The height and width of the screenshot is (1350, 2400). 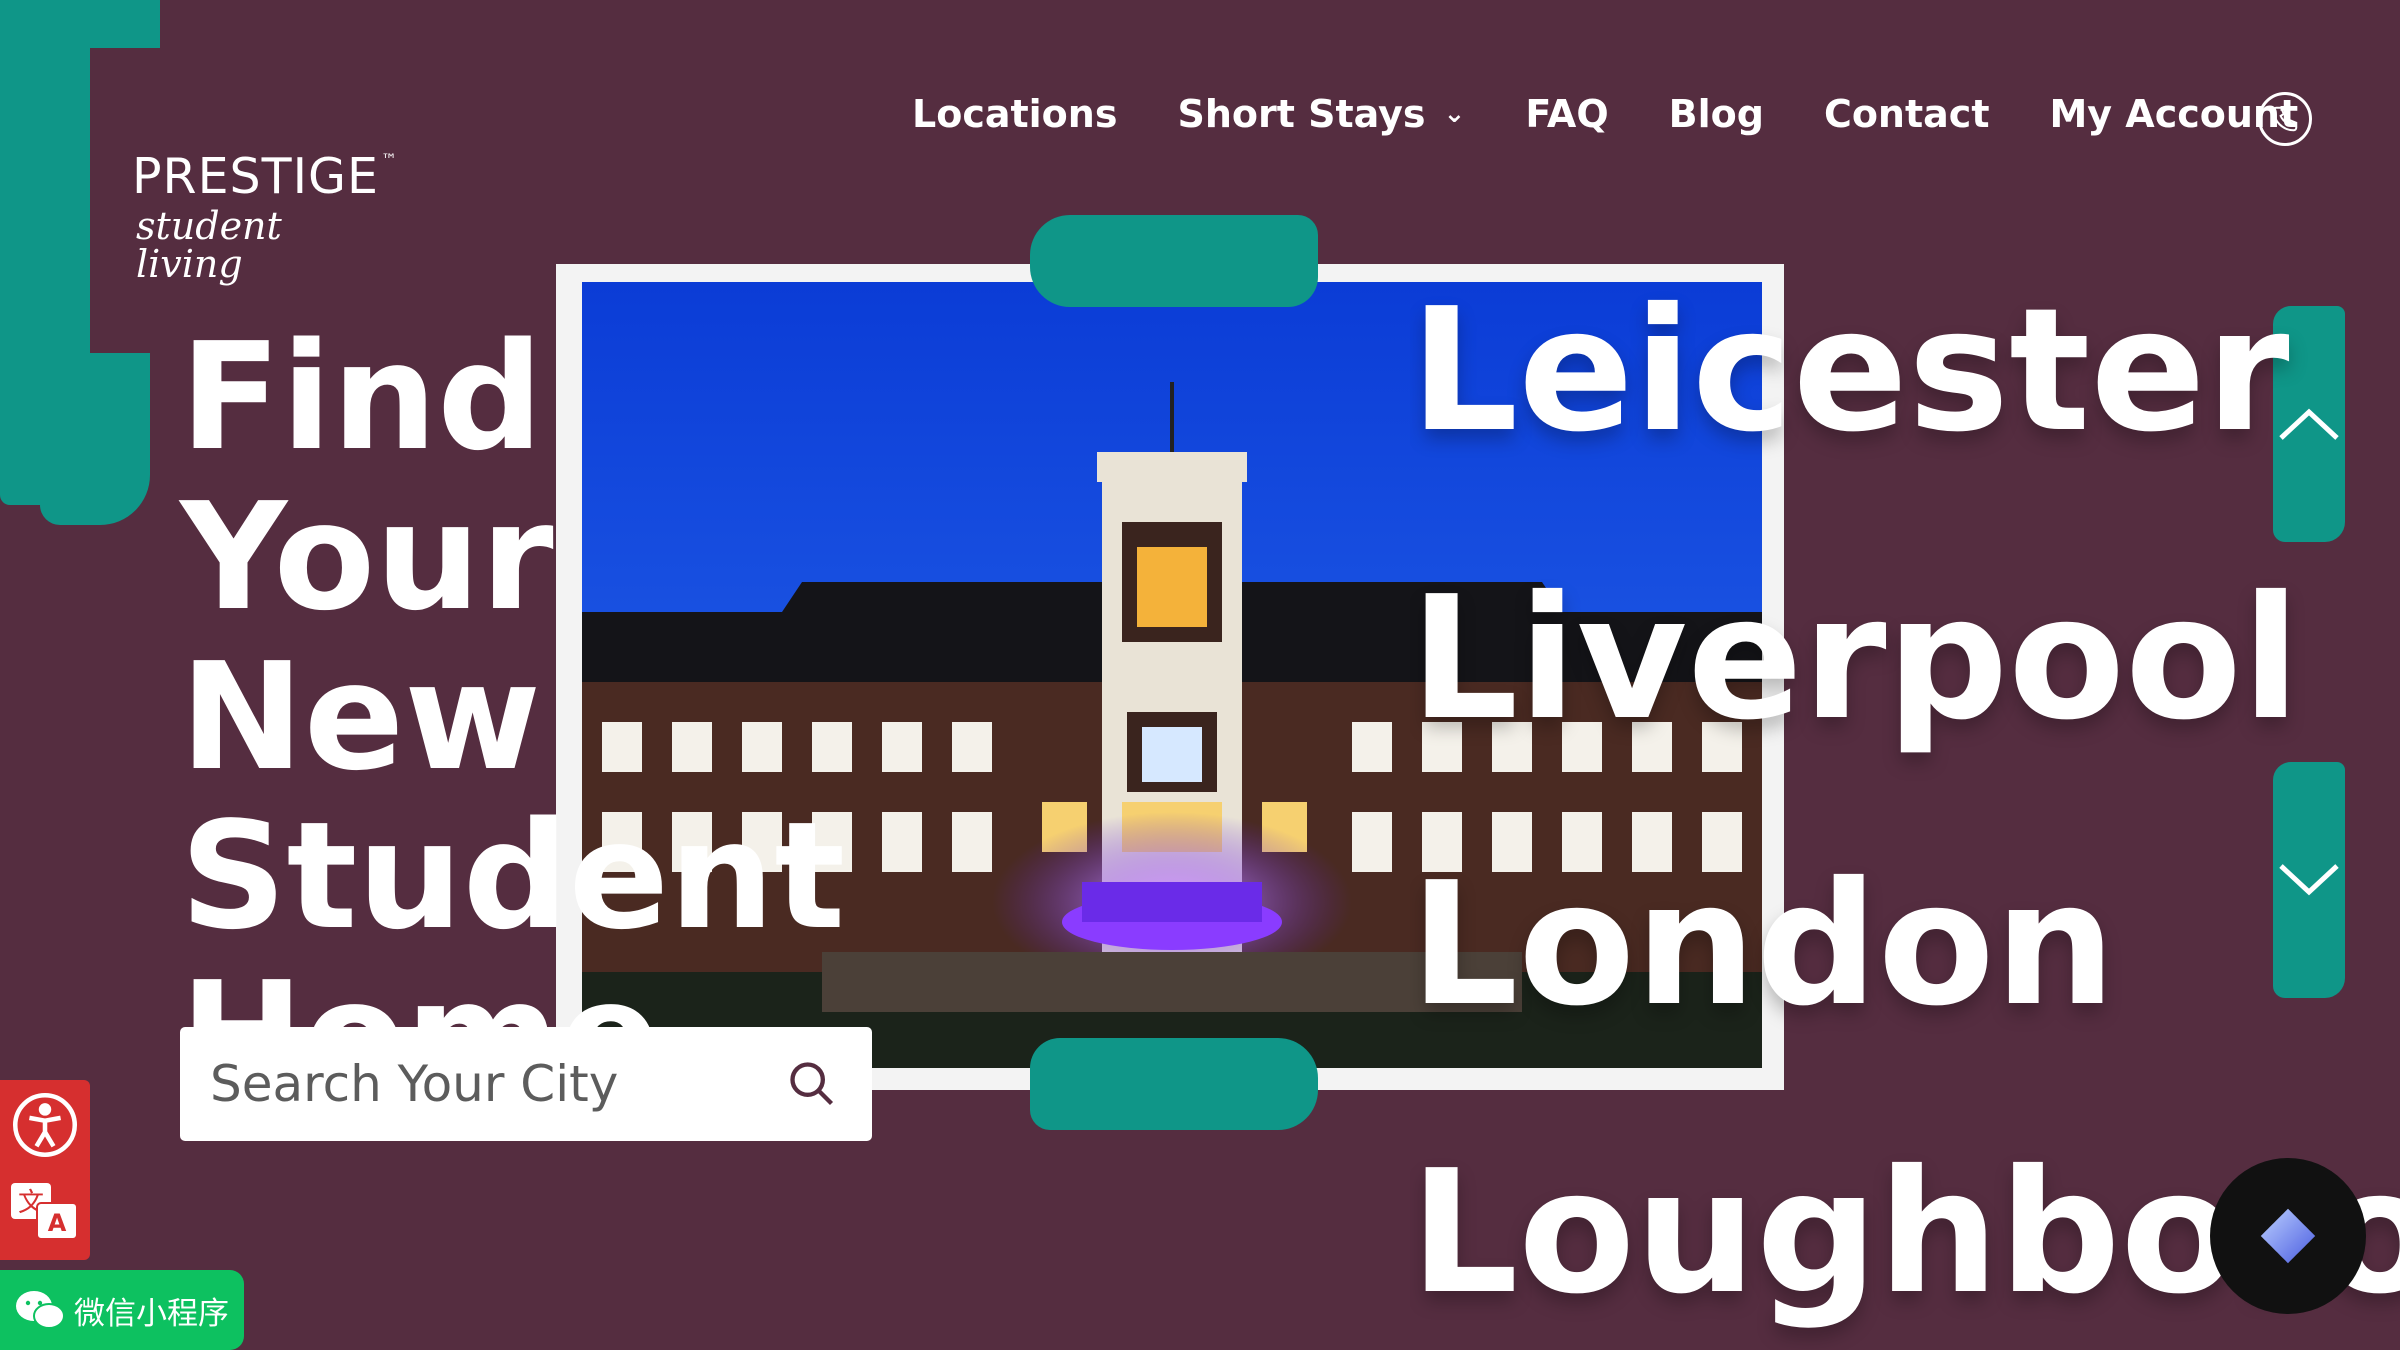 What do you see at coordinates (1850, 371) in the screenshot?
I see `city-item-leicester: Leicester` at bounding box center [1850, 371].